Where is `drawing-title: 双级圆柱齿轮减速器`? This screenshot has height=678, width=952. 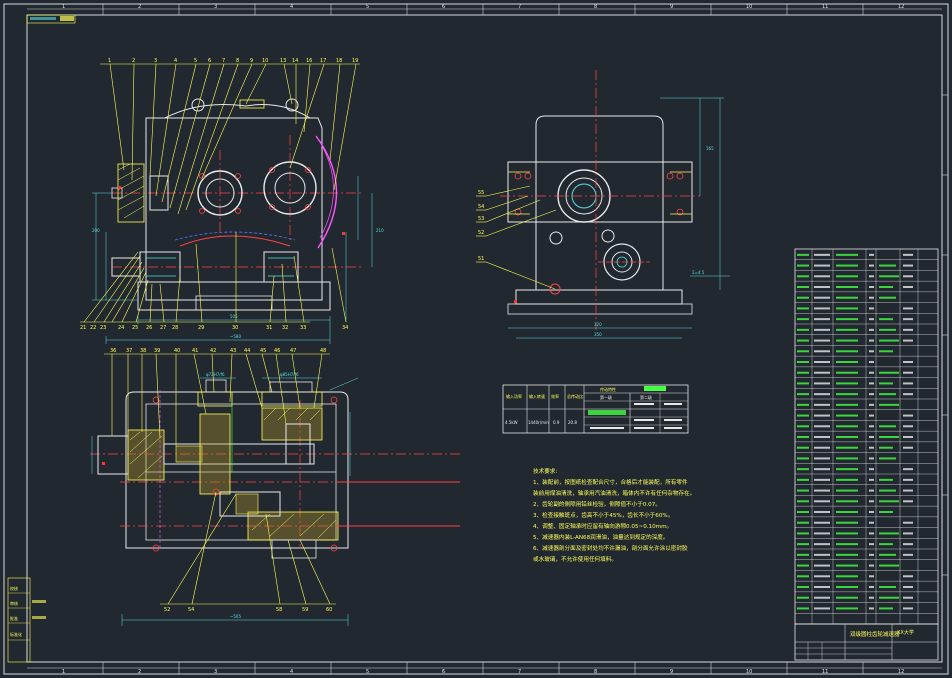 drawing-title: 双级圆柱齿轮减速器 is located at coordinates (875, 634).